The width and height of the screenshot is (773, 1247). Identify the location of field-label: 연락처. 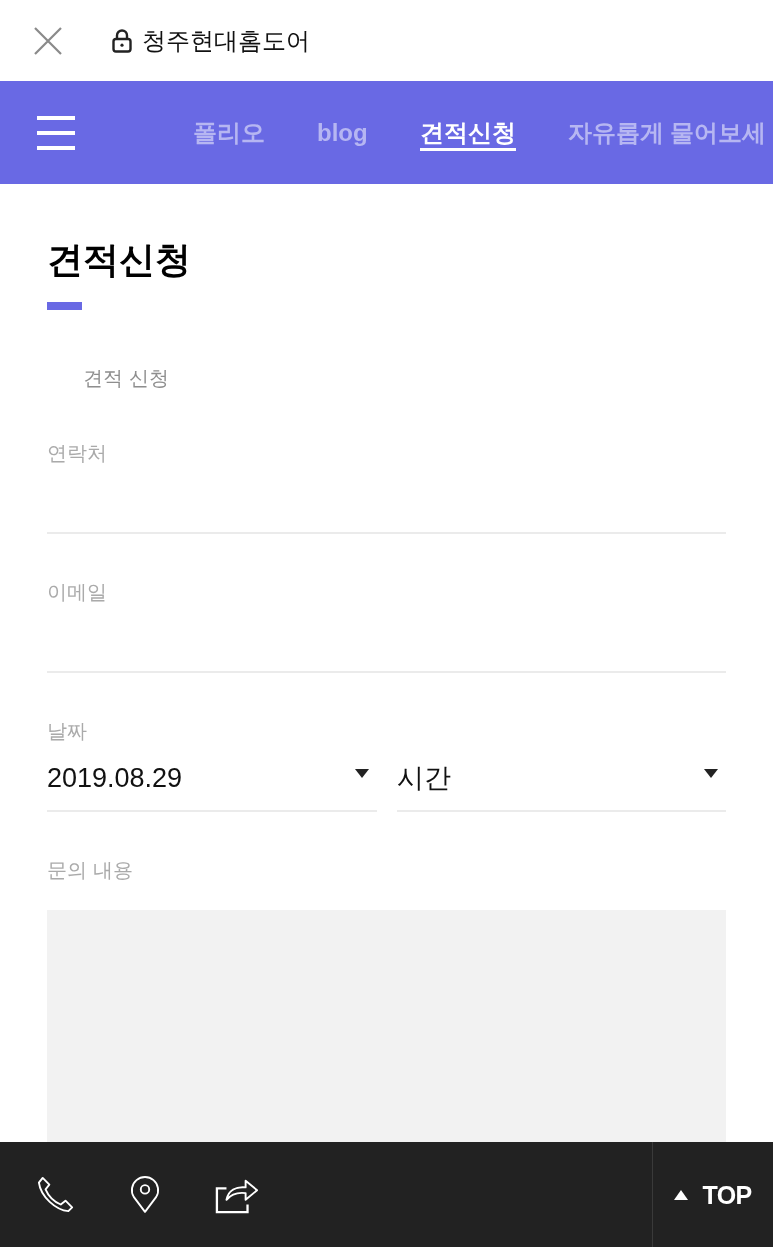
(77, 453).